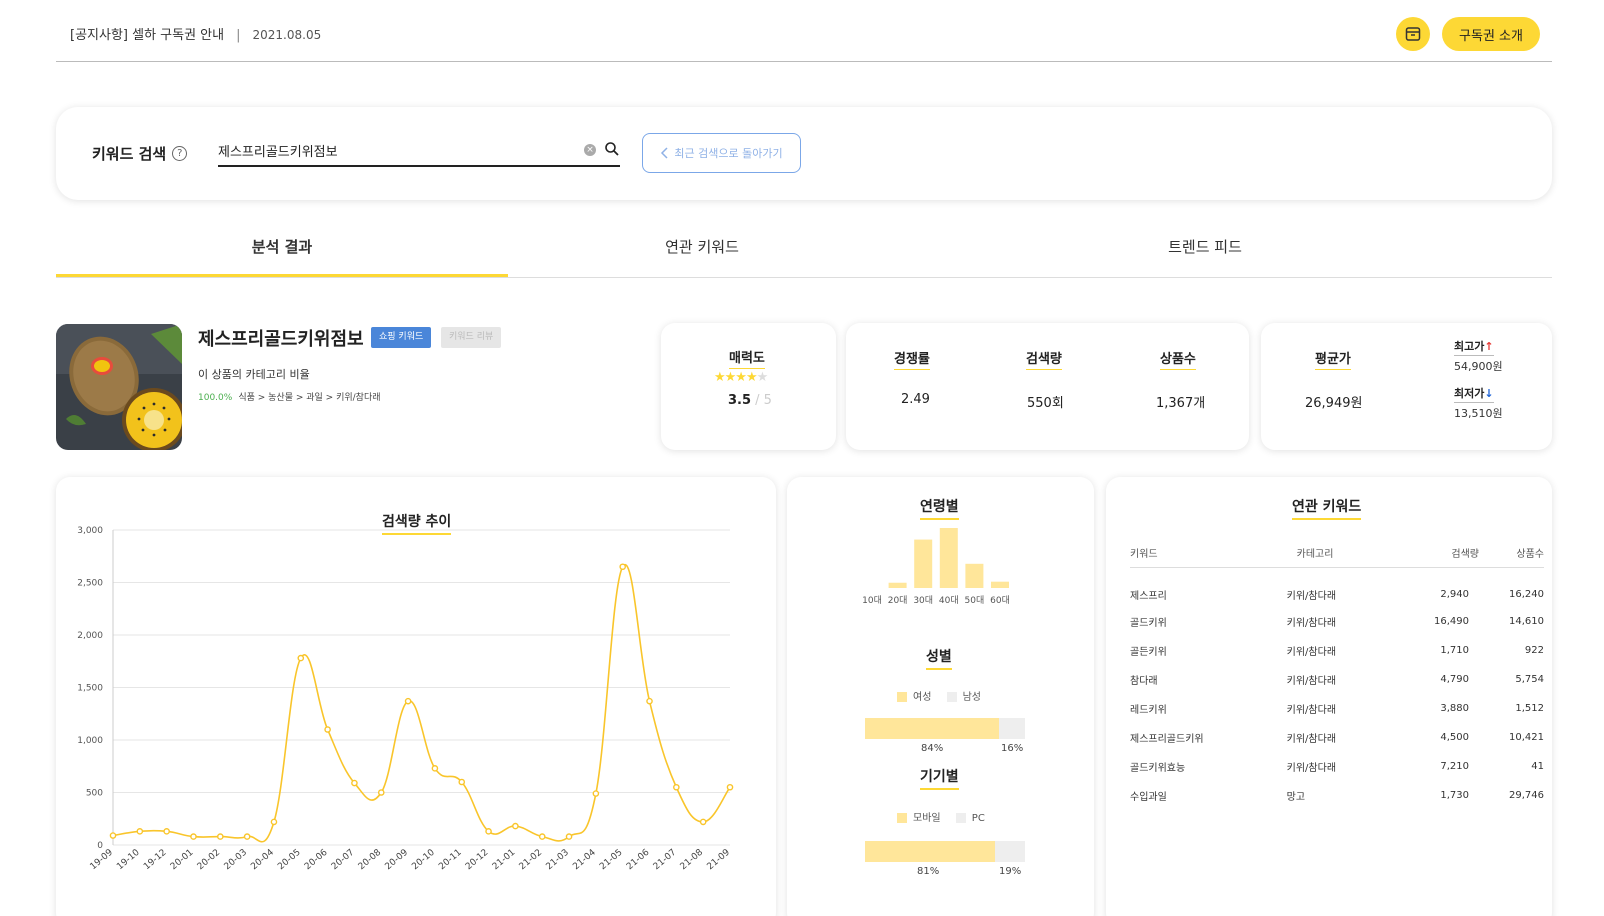  I want to click on male-pct: 16%, so click(1012, 748).